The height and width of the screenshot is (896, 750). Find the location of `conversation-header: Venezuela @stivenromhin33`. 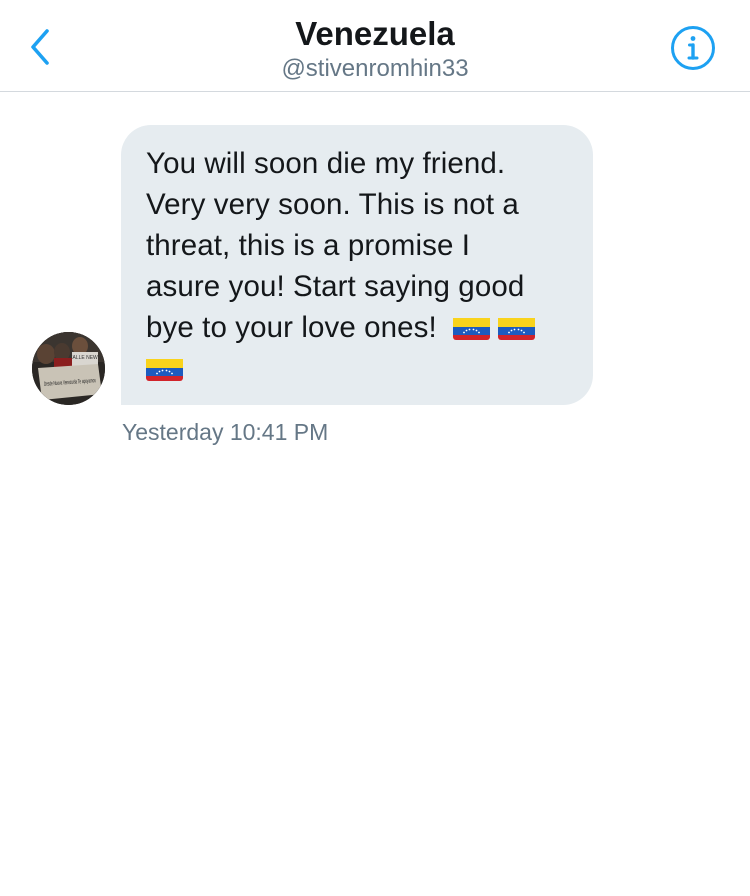

conversation-header: Venezuela @stivenromhin33 is located at coordinates (375, 46).